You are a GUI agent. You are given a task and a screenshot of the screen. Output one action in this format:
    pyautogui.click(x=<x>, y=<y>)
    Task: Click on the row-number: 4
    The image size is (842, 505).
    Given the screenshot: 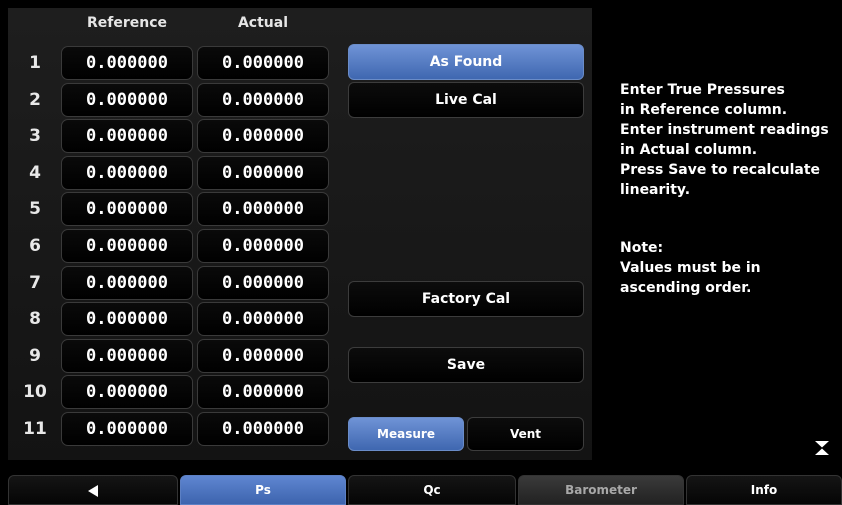 What is the action you would take?
    pyautogui.click(x=35, y=173)
    